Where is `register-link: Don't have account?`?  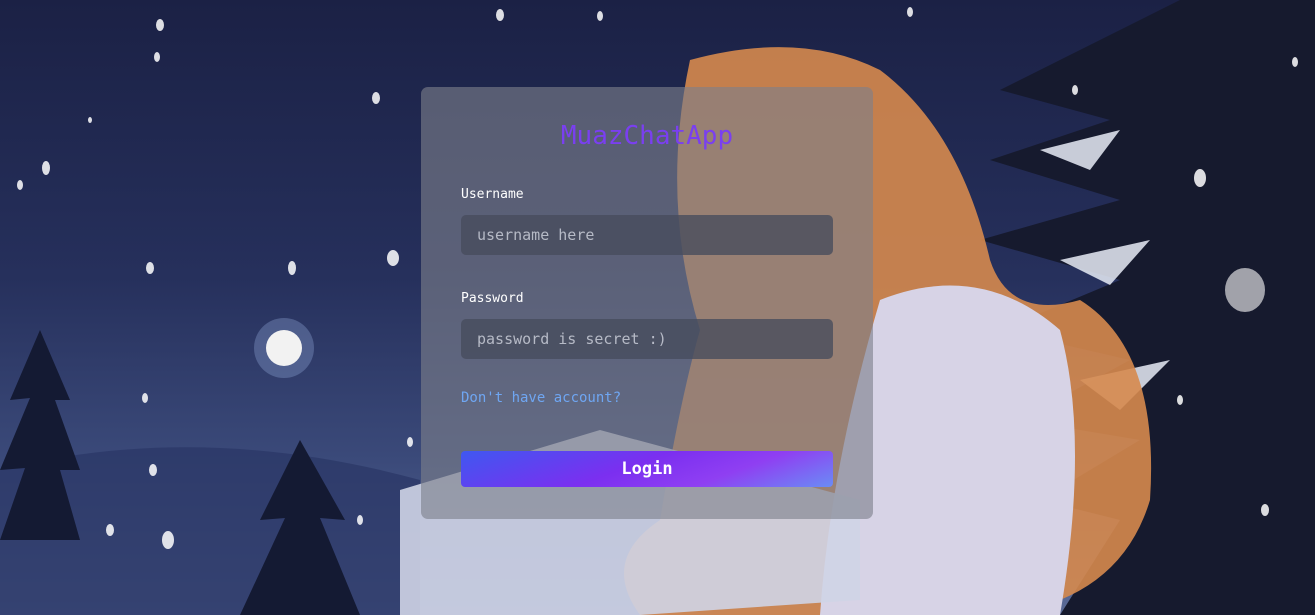
register-link: Don't have account? is located at coordinates (541, 398).